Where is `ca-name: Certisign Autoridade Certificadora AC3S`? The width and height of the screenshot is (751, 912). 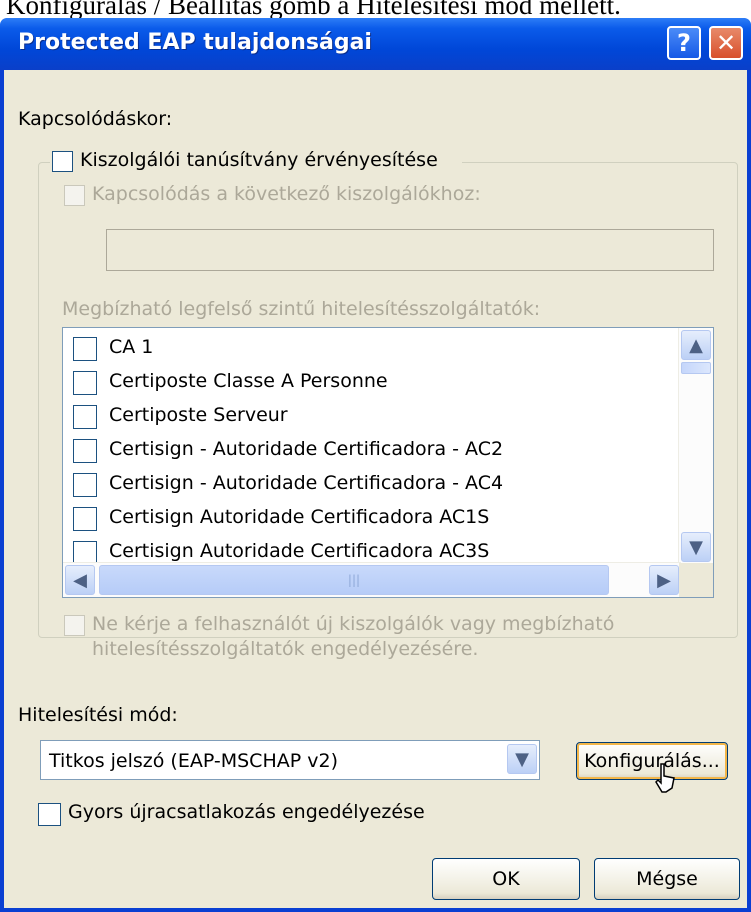 ca-name: Certisign Autoridade Certificadora AC3S is located at coordinates (299, 551).